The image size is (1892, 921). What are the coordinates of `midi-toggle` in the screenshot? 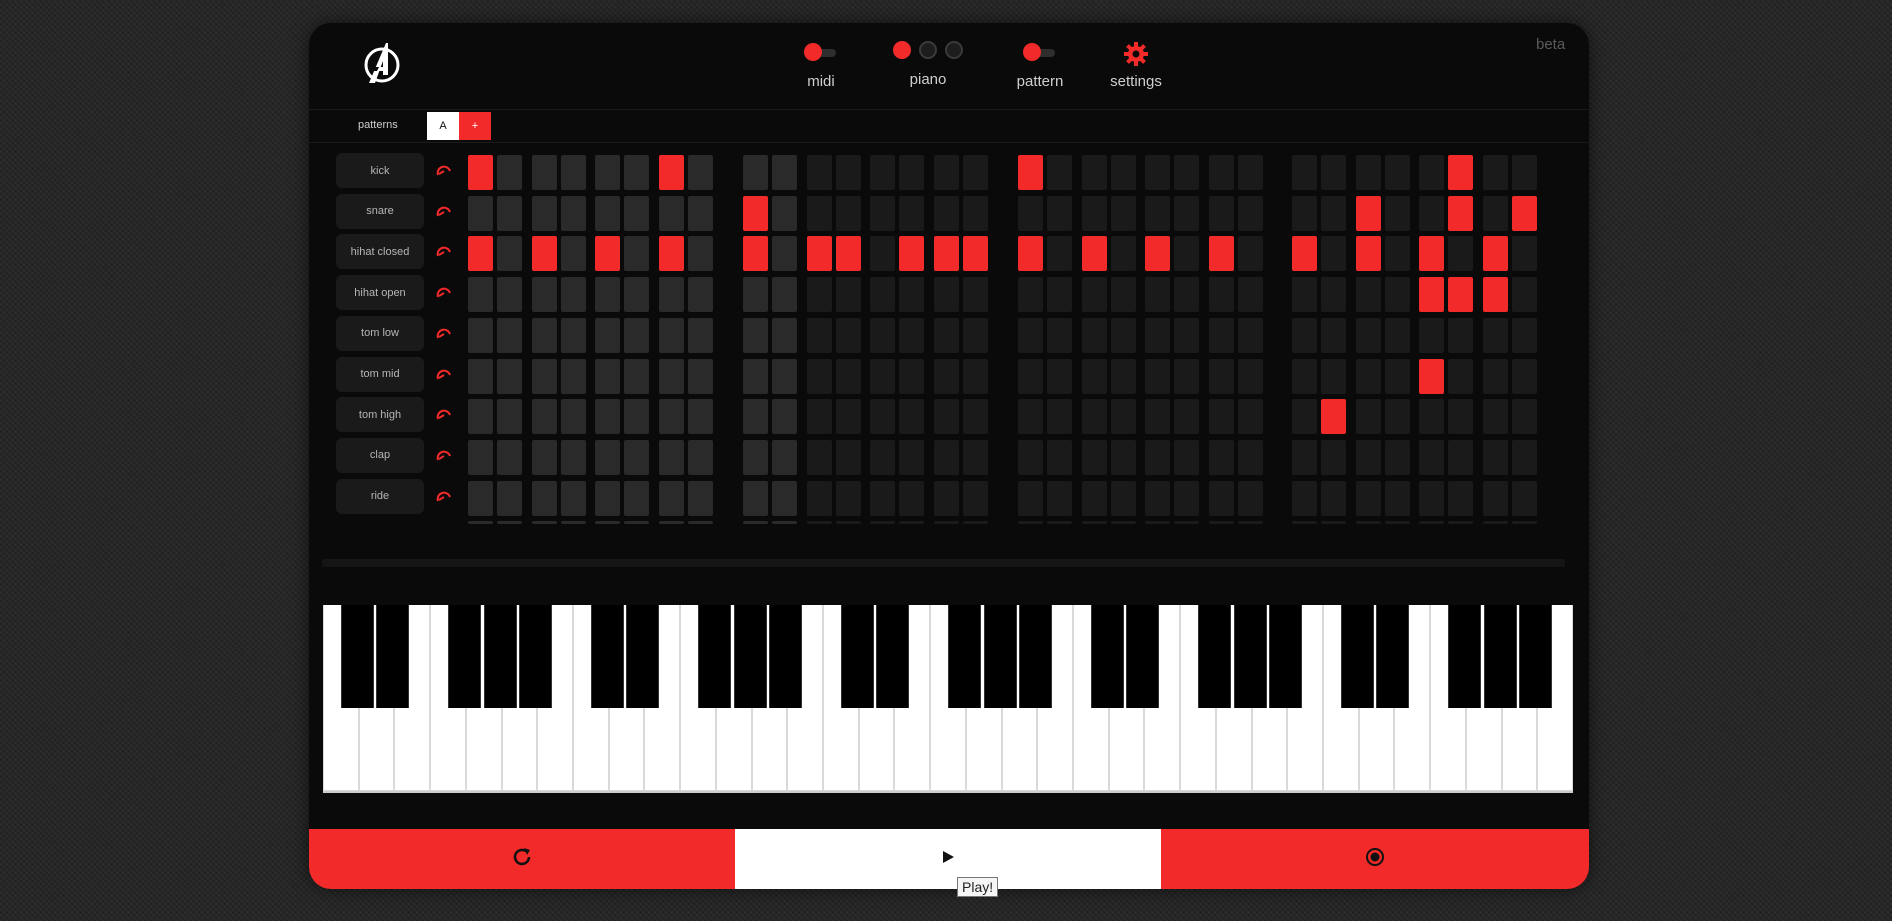 It's located at (821, 52).